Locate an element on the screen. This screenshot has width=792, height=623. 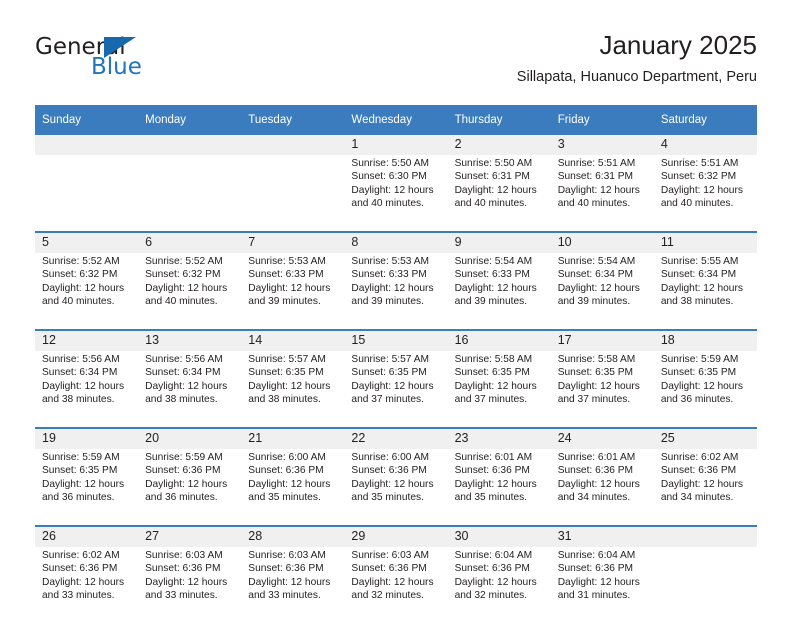
day-number: 16 is located at coordinates (499, 340).